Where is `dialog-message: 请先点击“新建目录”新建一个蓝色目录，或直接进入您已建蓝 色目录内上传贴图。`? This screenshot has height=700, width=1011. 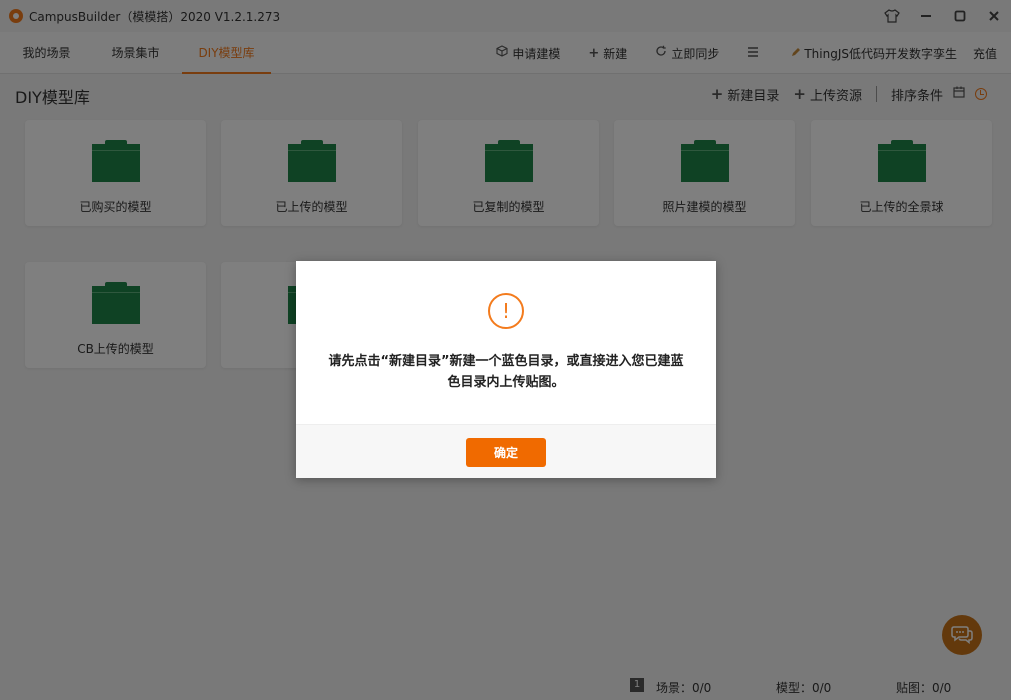
dialog-message: 请先点击“新建目录”新建一个蓝色目录，或直接进入您已建蓝 色目录内上传贴图。 is located at coordinates (506, 372).